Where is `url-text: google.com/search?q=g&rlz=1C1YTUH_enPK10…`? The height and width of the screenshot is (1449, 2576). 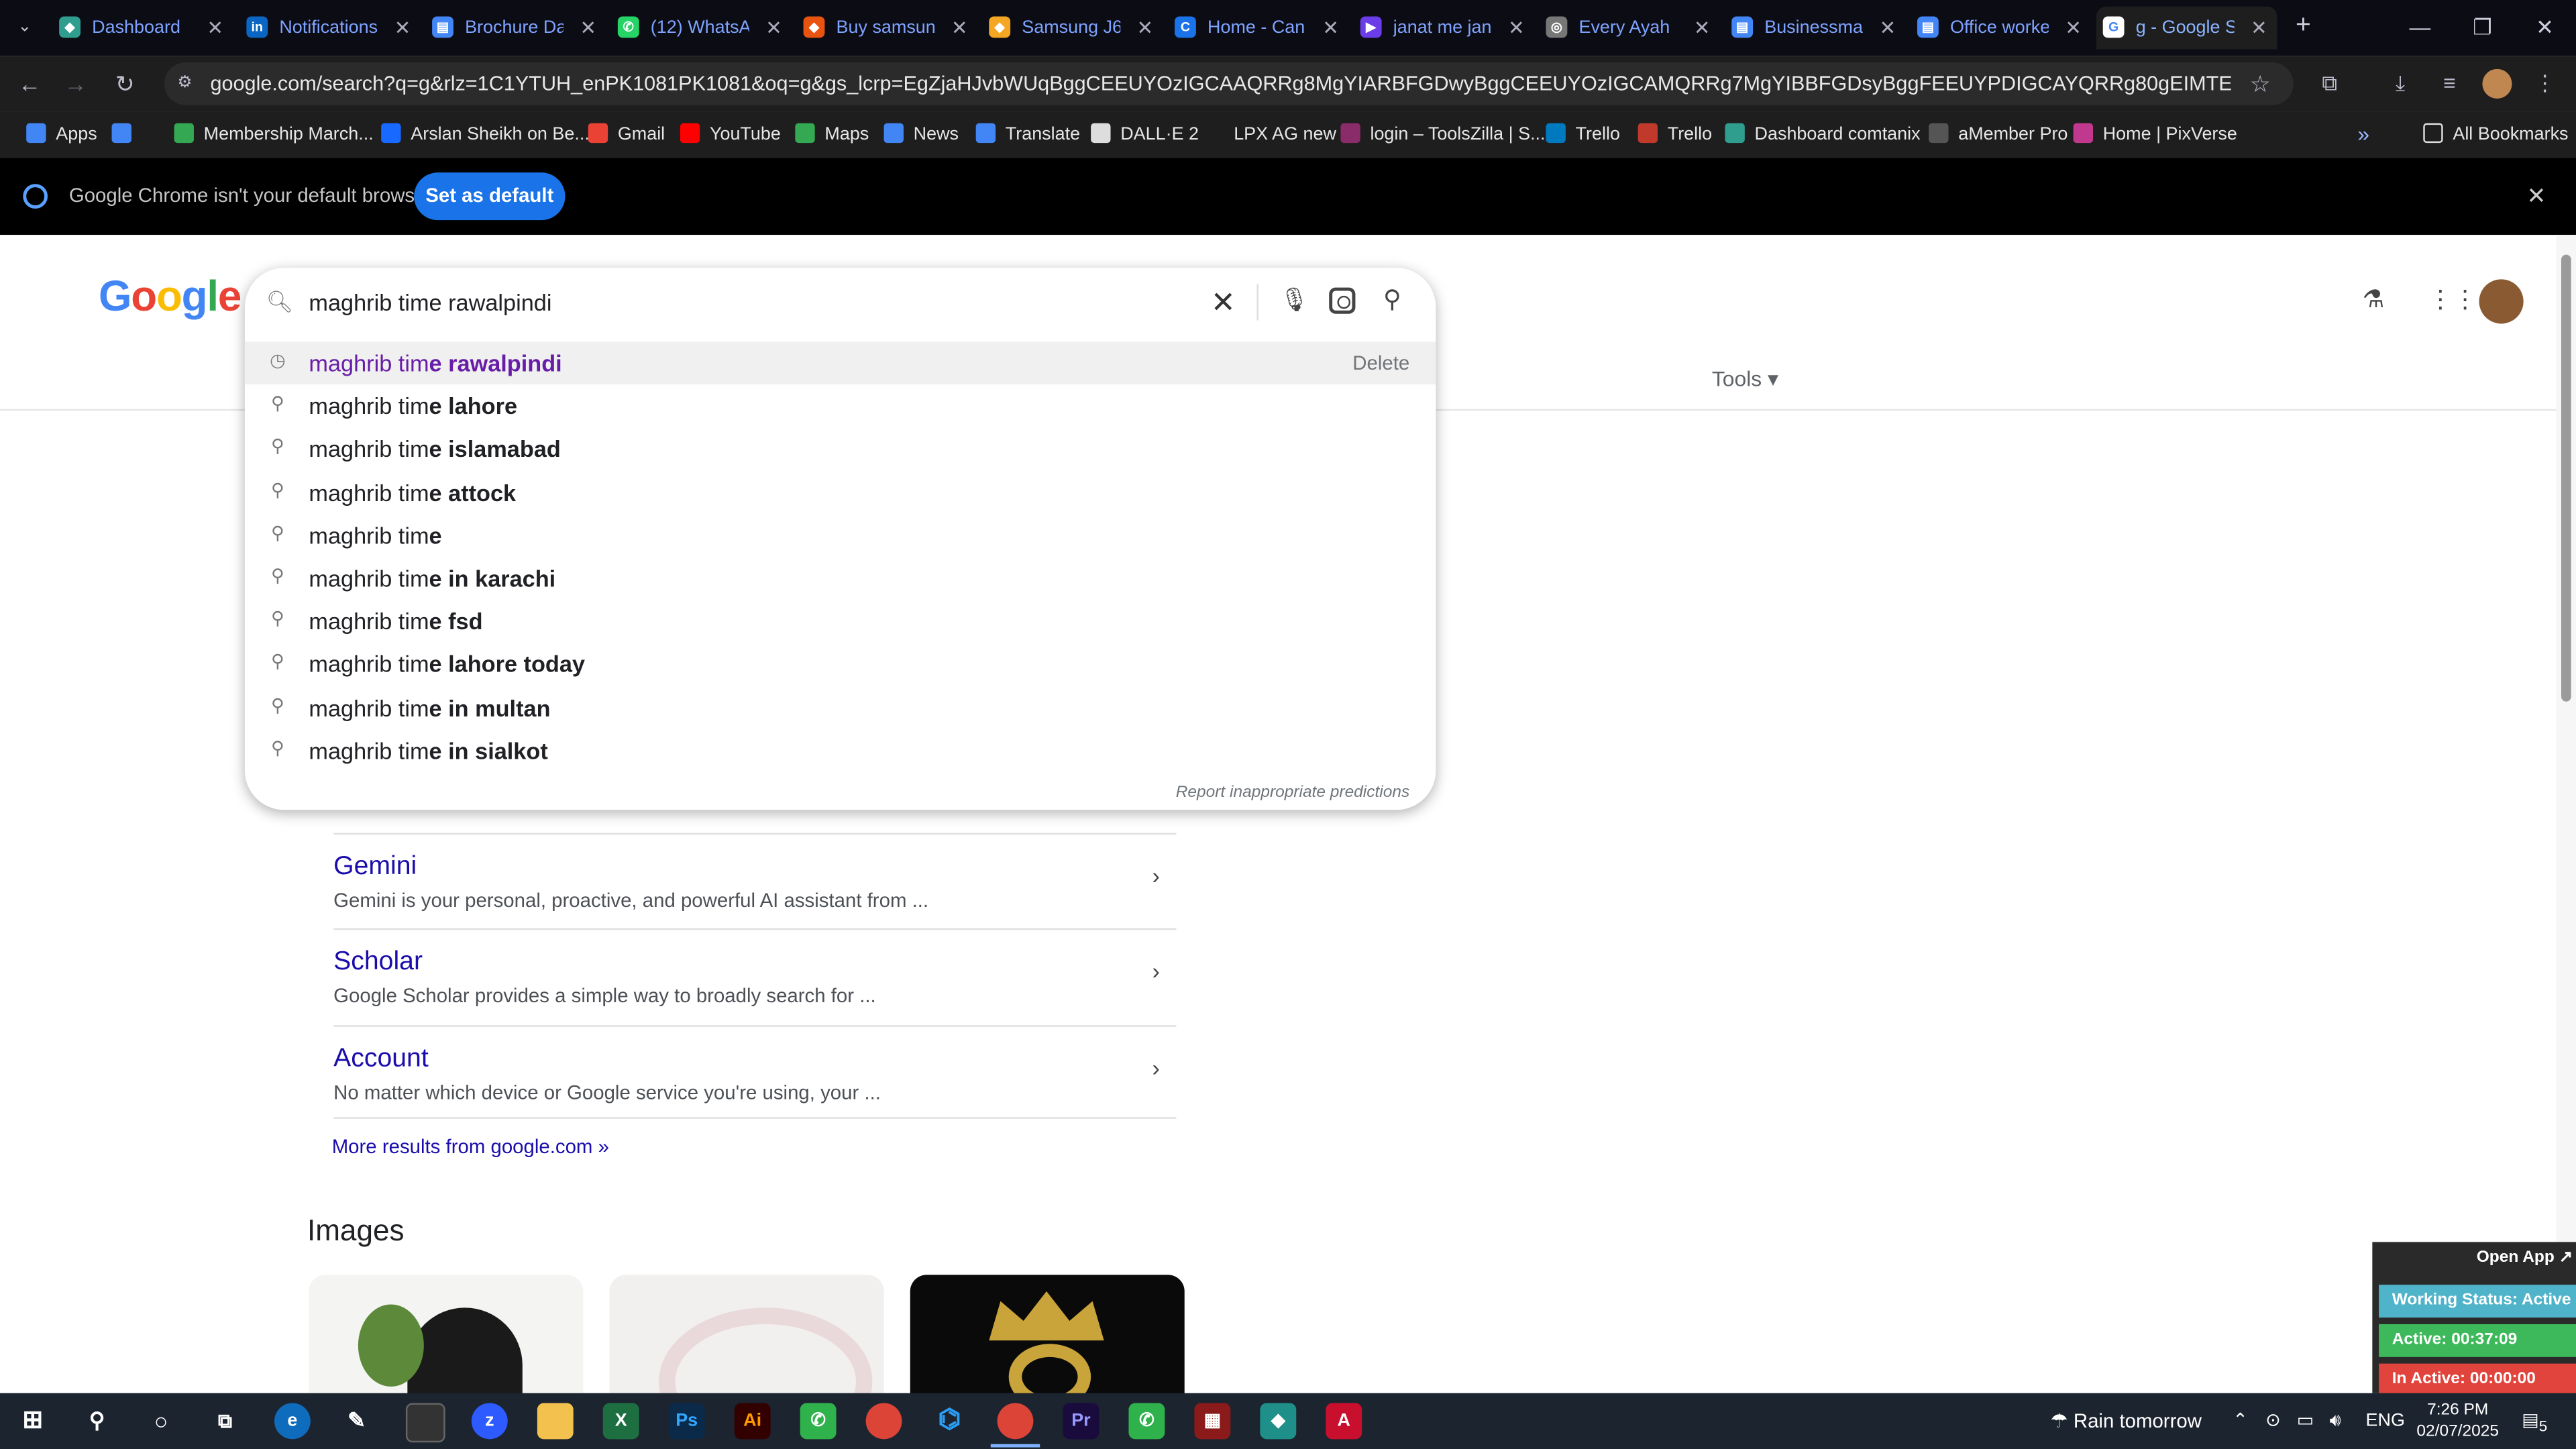 url-text: google.com/search?q=g&rlz=1C1YTUH_enPK10… is located at coordinates (1220, 83).